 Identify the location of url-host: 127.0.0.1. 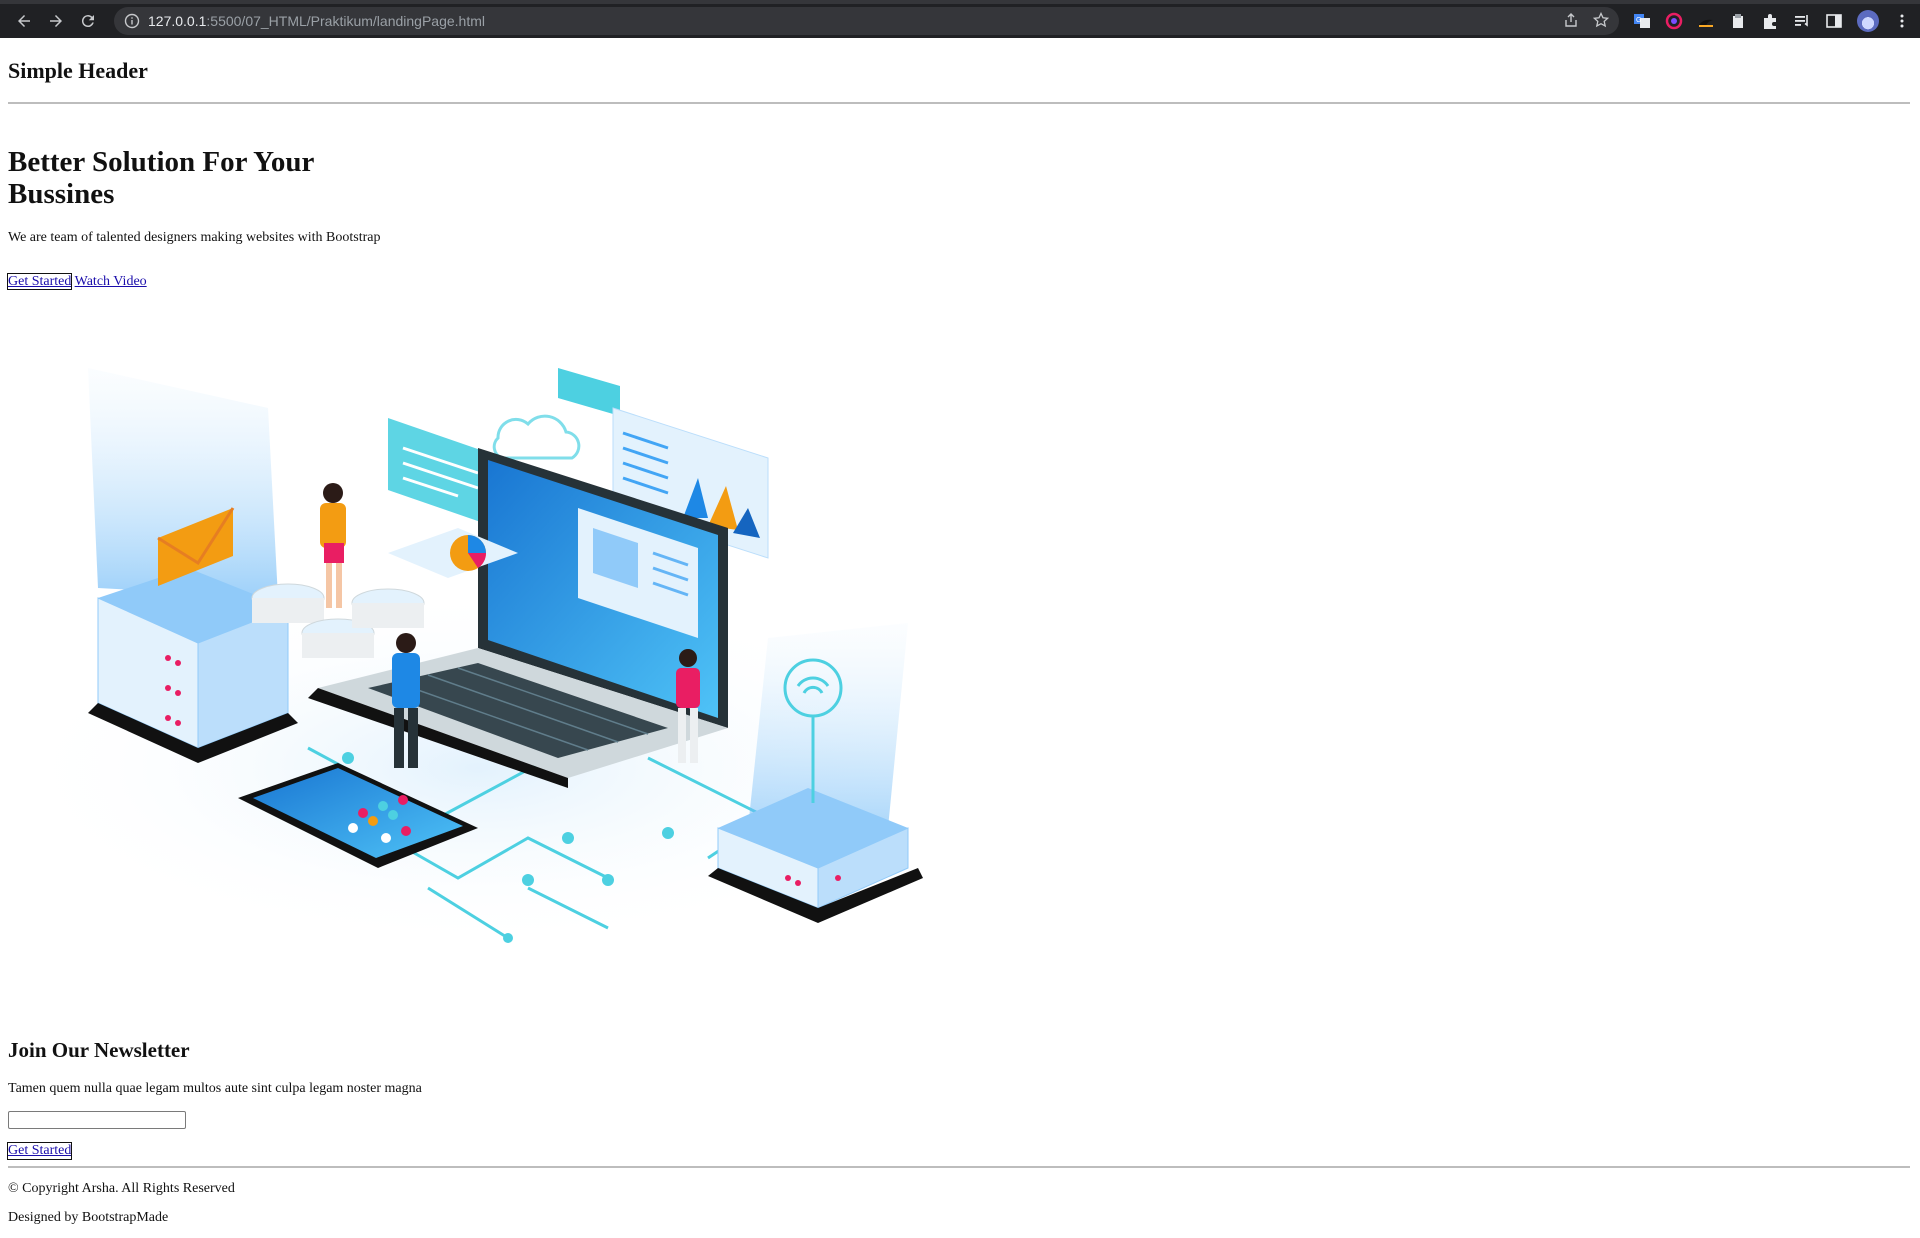
(177, 21).